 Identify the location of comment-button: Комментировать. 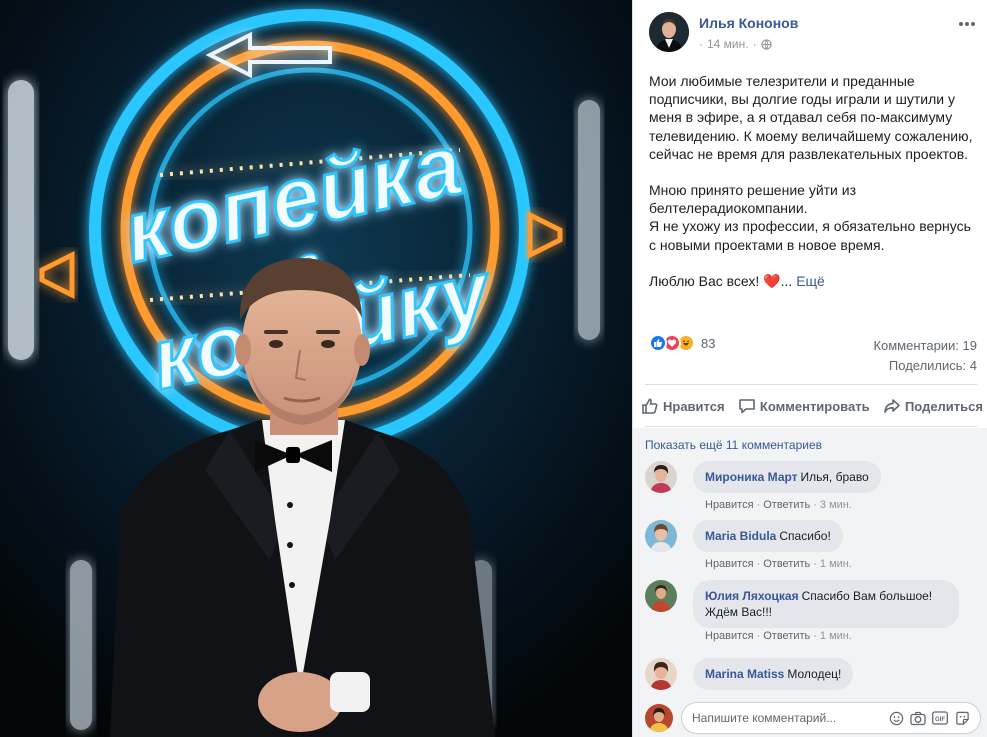
(804, 406).